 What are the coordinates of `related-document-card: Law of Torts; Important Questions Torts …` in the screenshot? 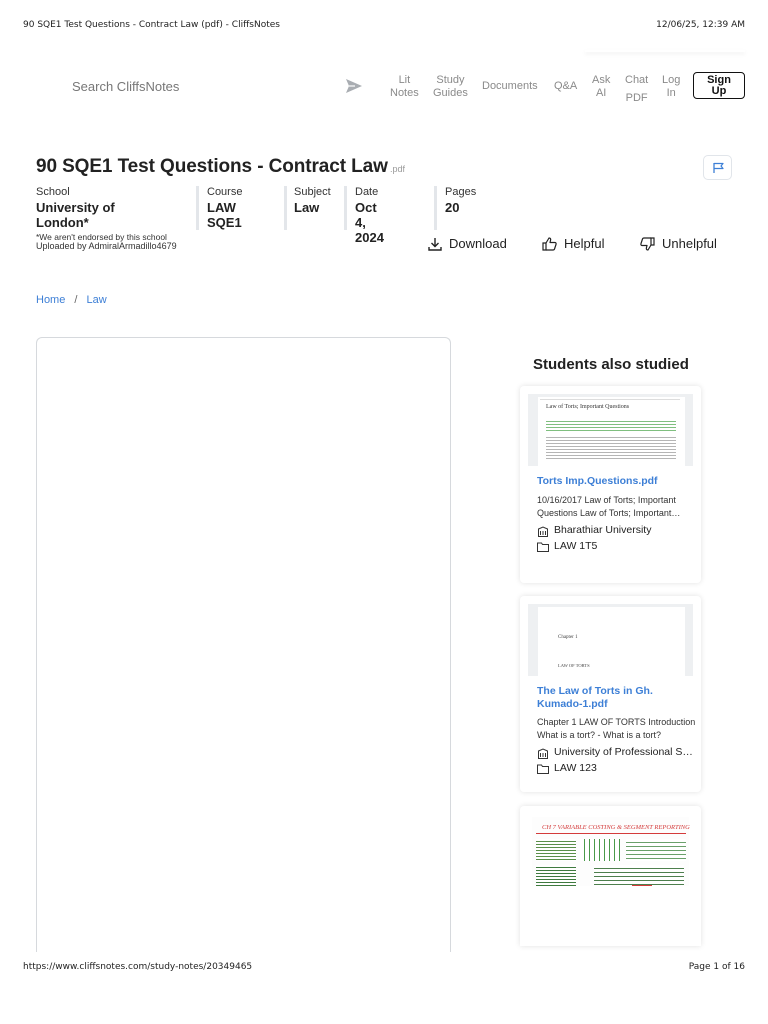 It's located at (610, 484).